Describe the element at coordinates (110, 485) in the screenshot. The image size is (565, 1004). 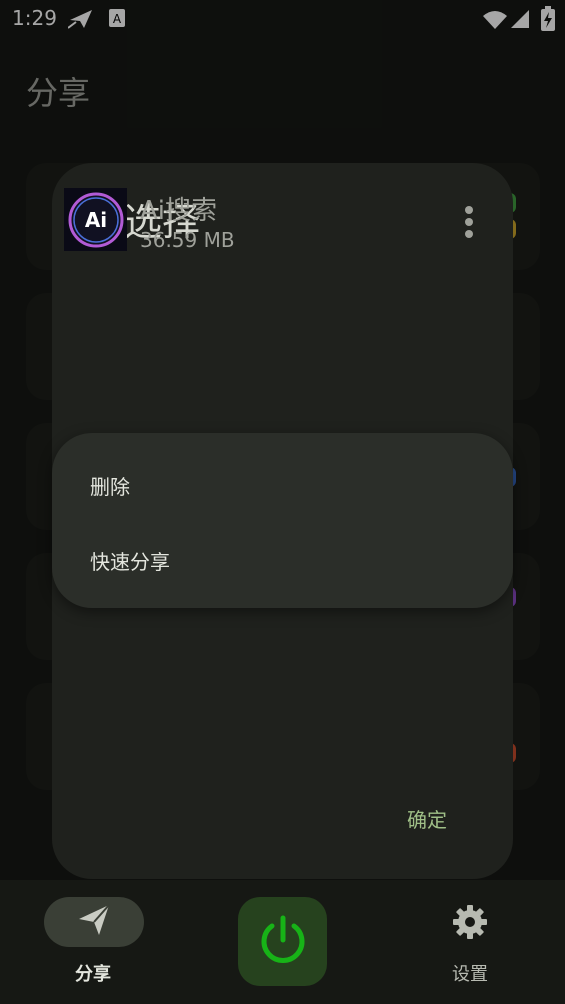
I see `menu-item-delete: 删除` at that location.